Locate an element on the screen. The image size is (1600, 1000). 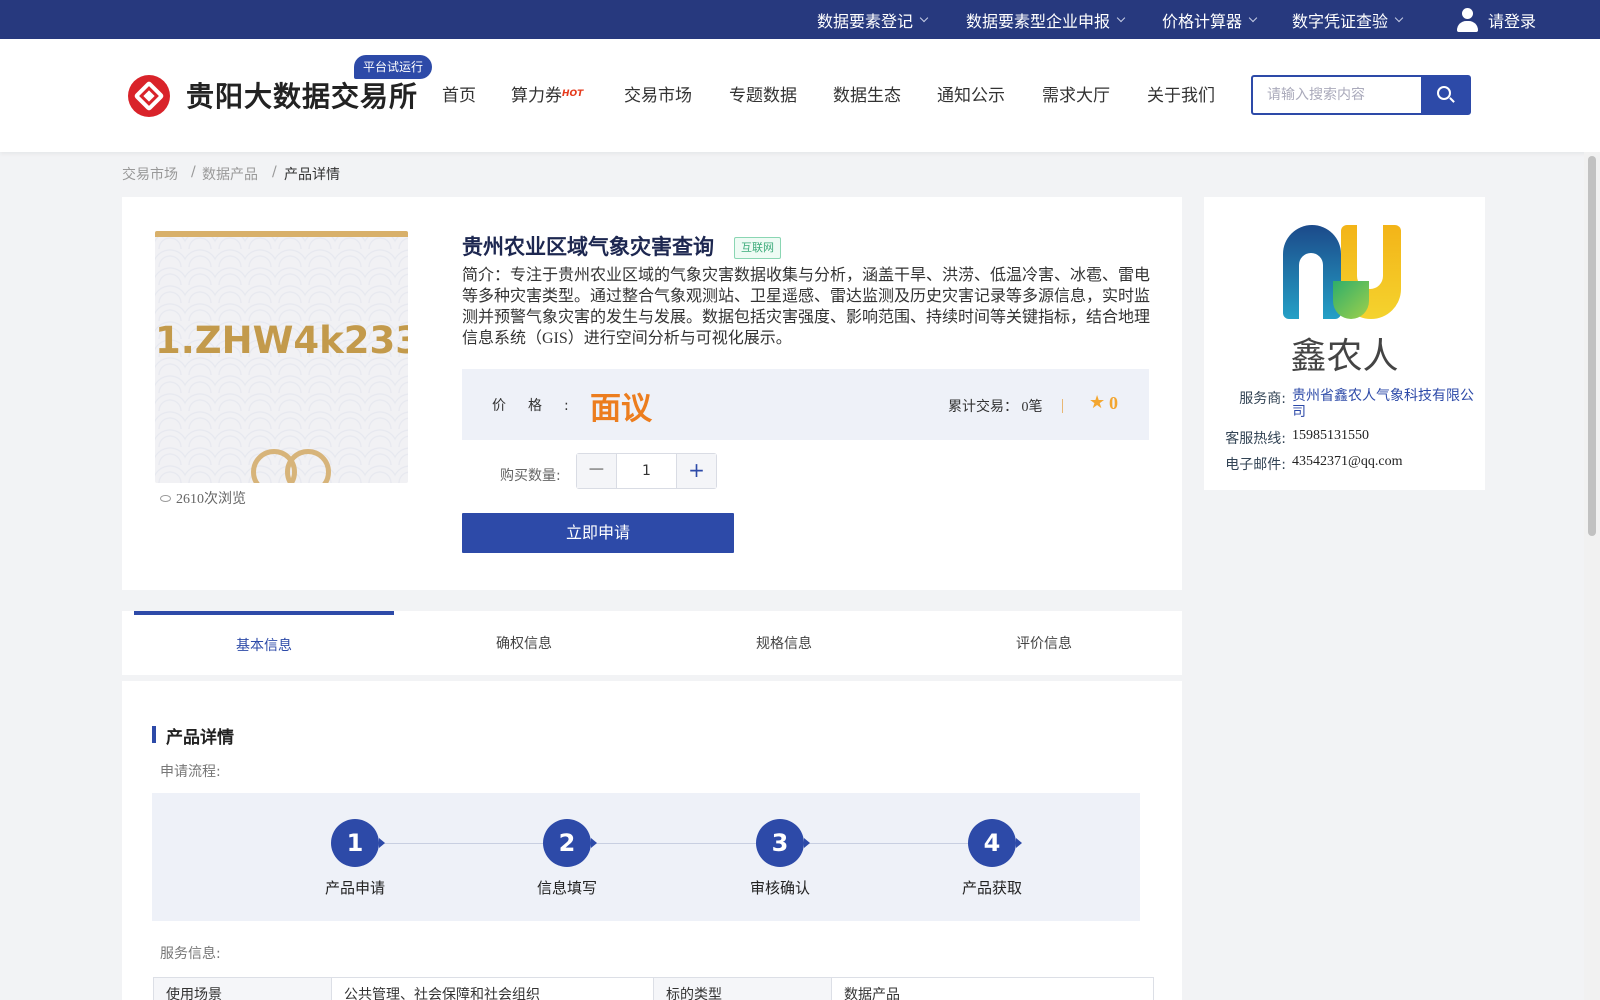
table-cell-value: 数据产品 is located at coordinates (992, 988).